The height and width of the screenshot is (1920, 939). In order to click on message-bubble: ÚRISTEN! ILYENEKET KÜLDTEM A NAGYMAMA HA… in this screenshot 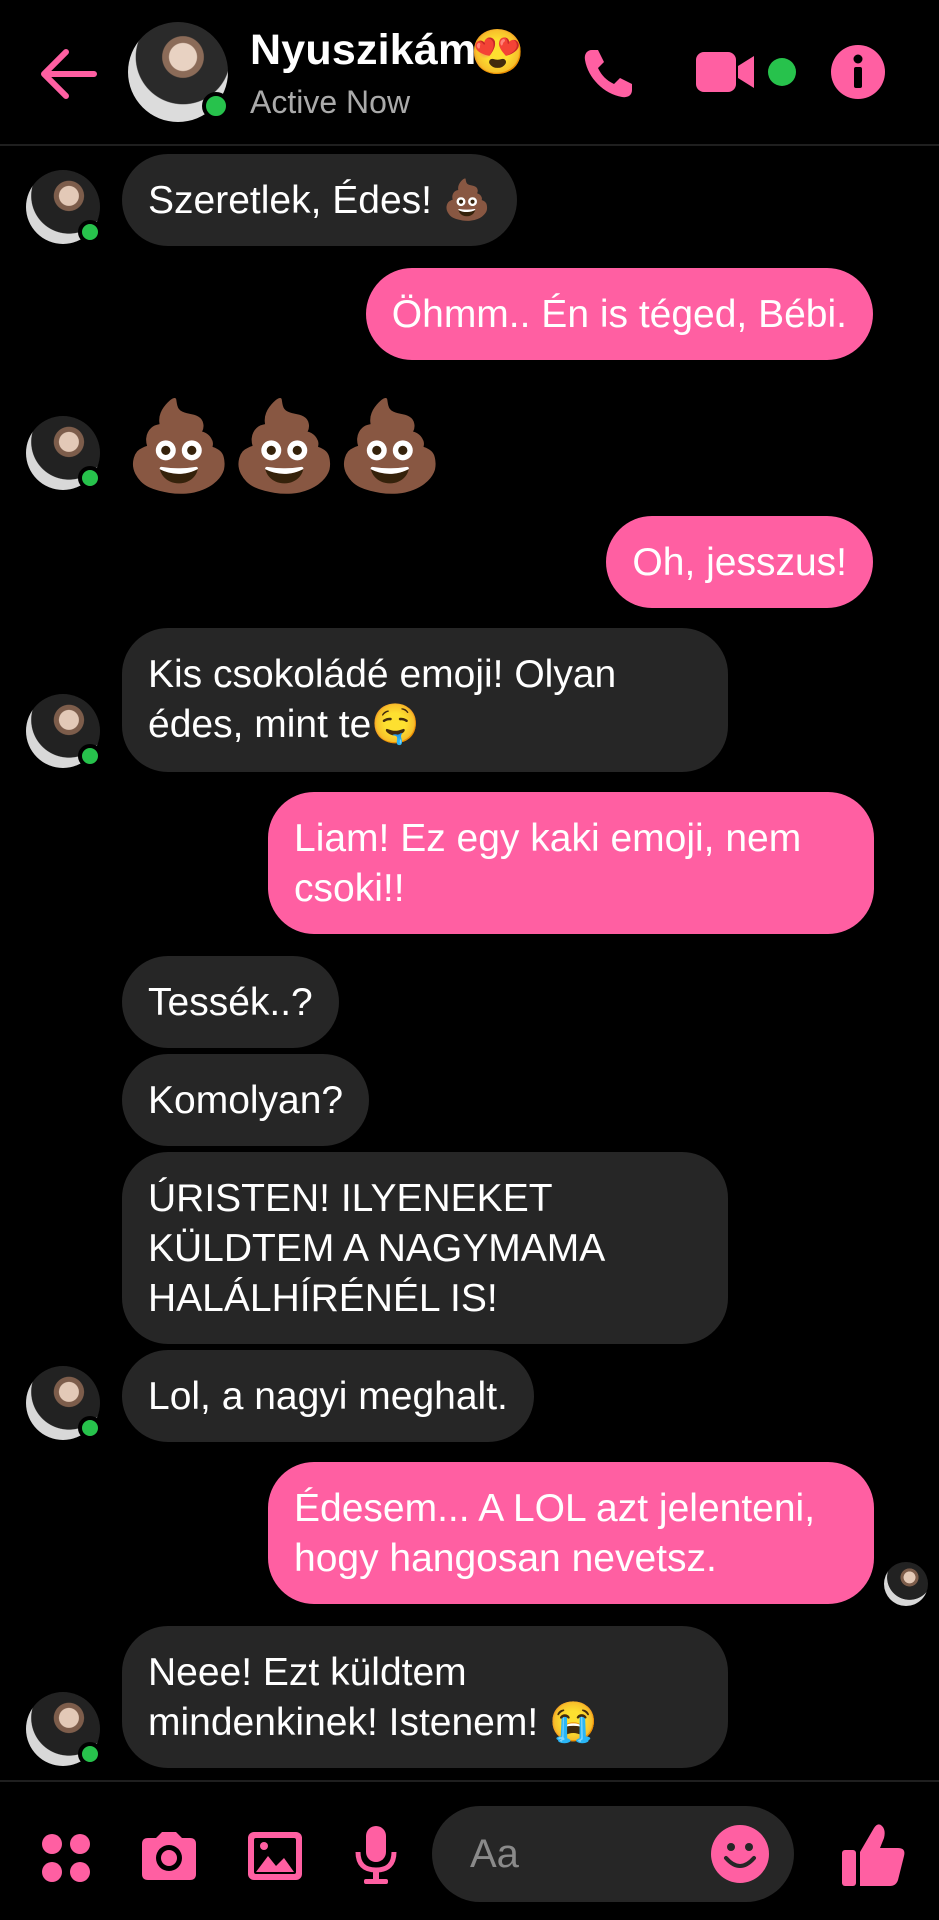, I will do `click(425, 1248)`.